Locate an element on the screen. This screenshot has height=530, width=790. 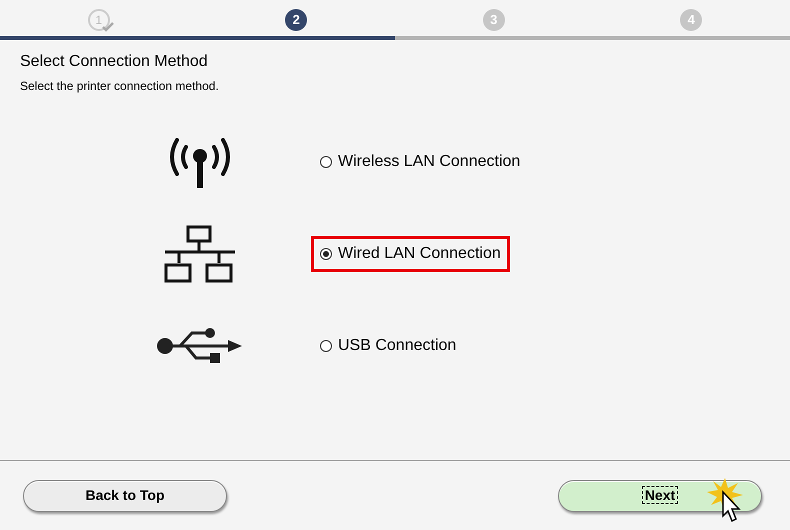
next-button: Next is located at coordinates (660, 496).